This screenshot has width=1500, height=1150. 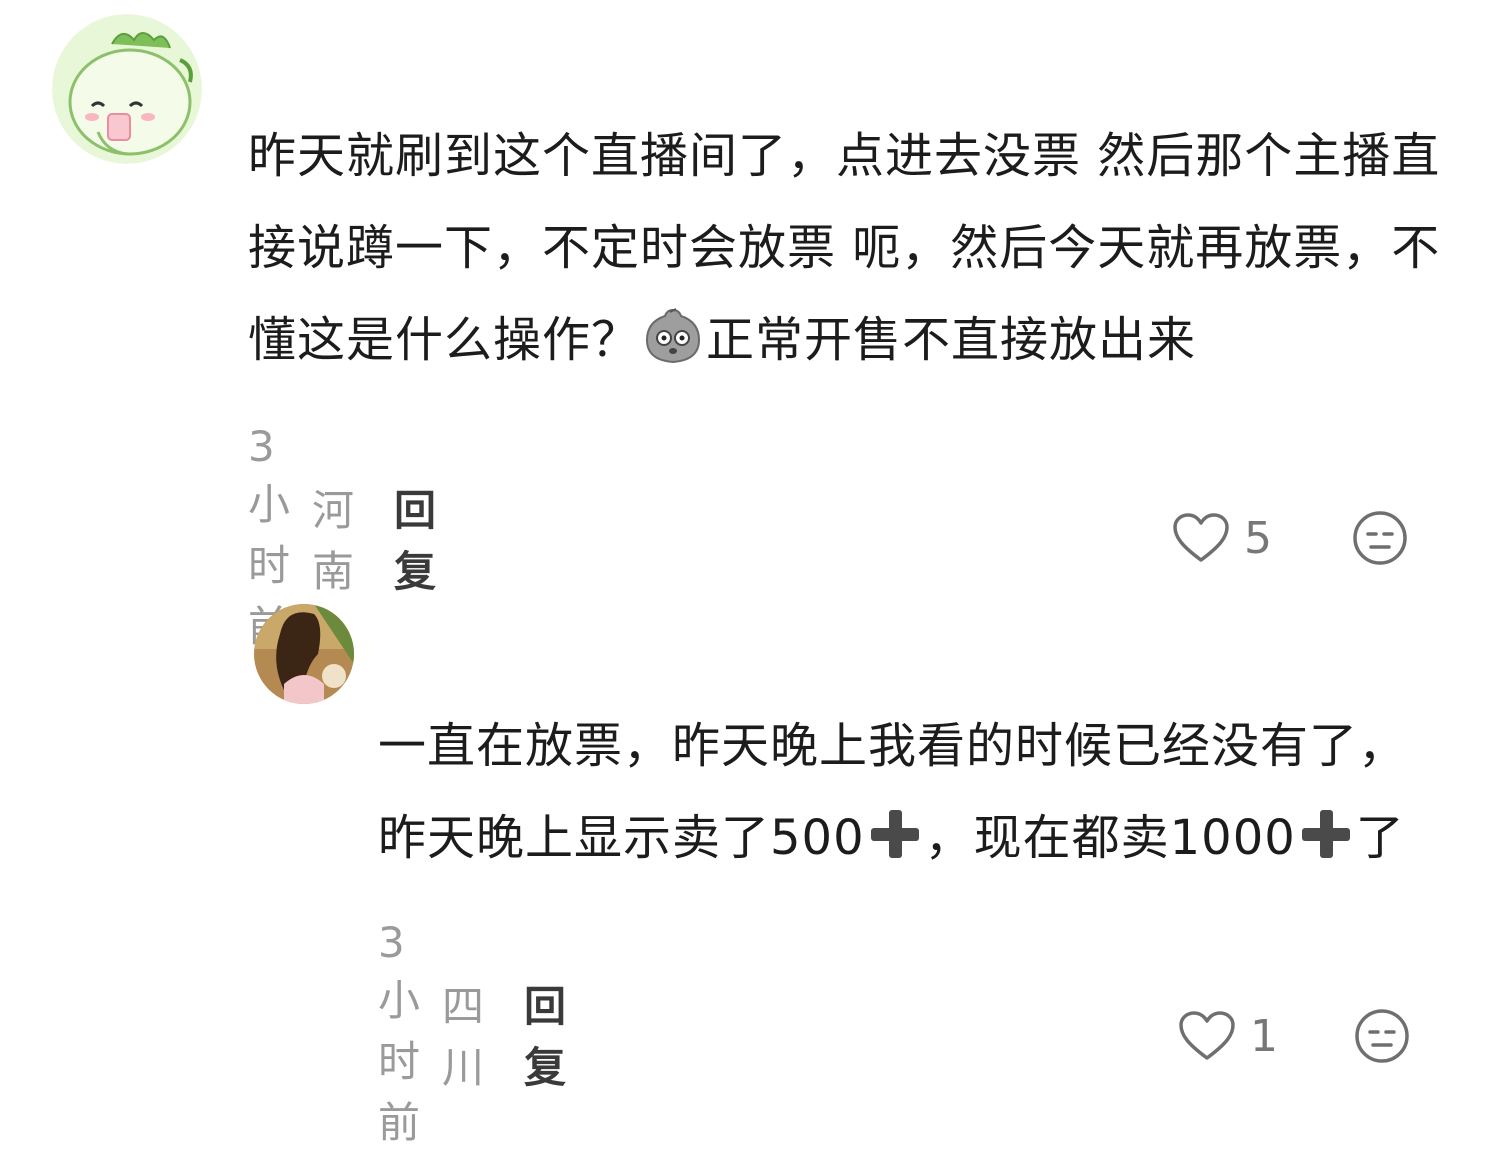 What do you see at coordinates (399, 1032) in the screenshot?
I see `comment-2-time: 3小时前` at bounding box center [399, 1032].